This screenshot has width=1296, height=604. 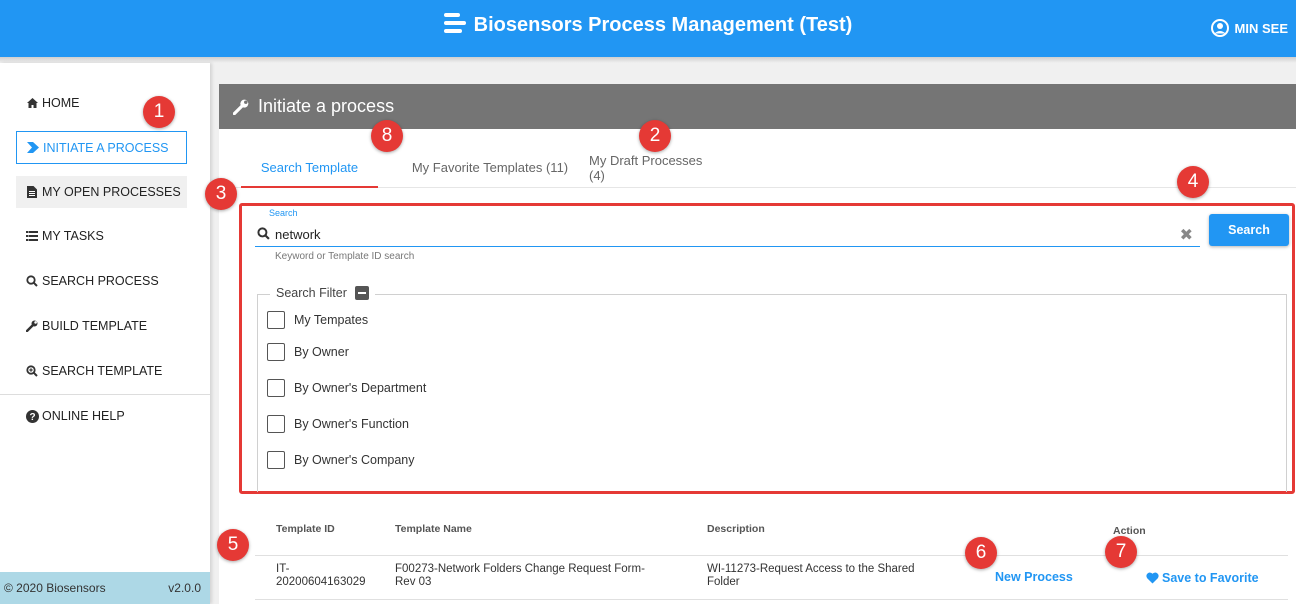 I want to click on search-filter-legend: Search Filter, so click(x=322, y=293).